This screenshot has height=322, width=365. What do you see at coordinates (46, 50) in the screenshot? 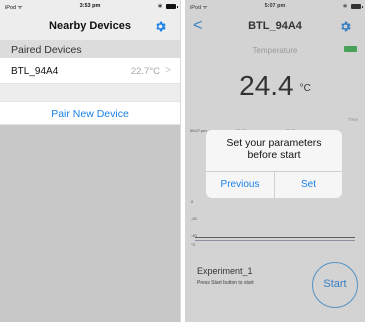
I see `section-header-label: Paired Devices` at bounding box center [46, 50].